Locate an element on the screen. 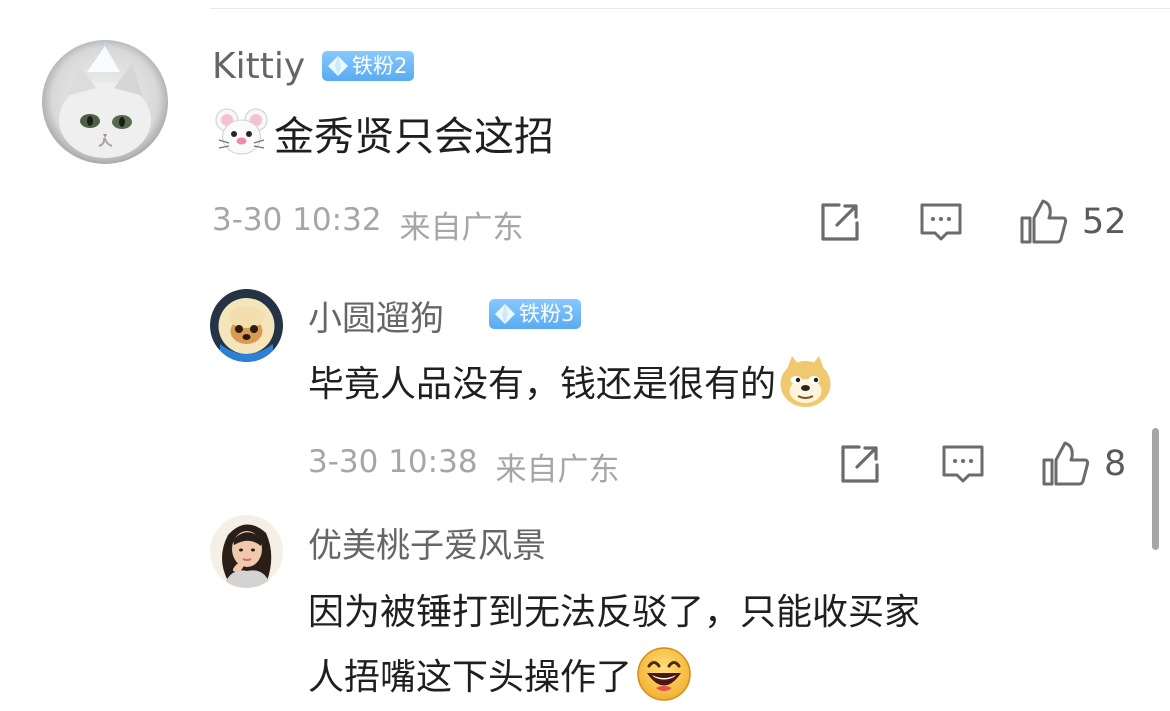 This screenshot has width=1170, height=711. comment-text-line-1: 因为被锤打到无法反驳了，只能收买家 is located at coordinates (614, 609).